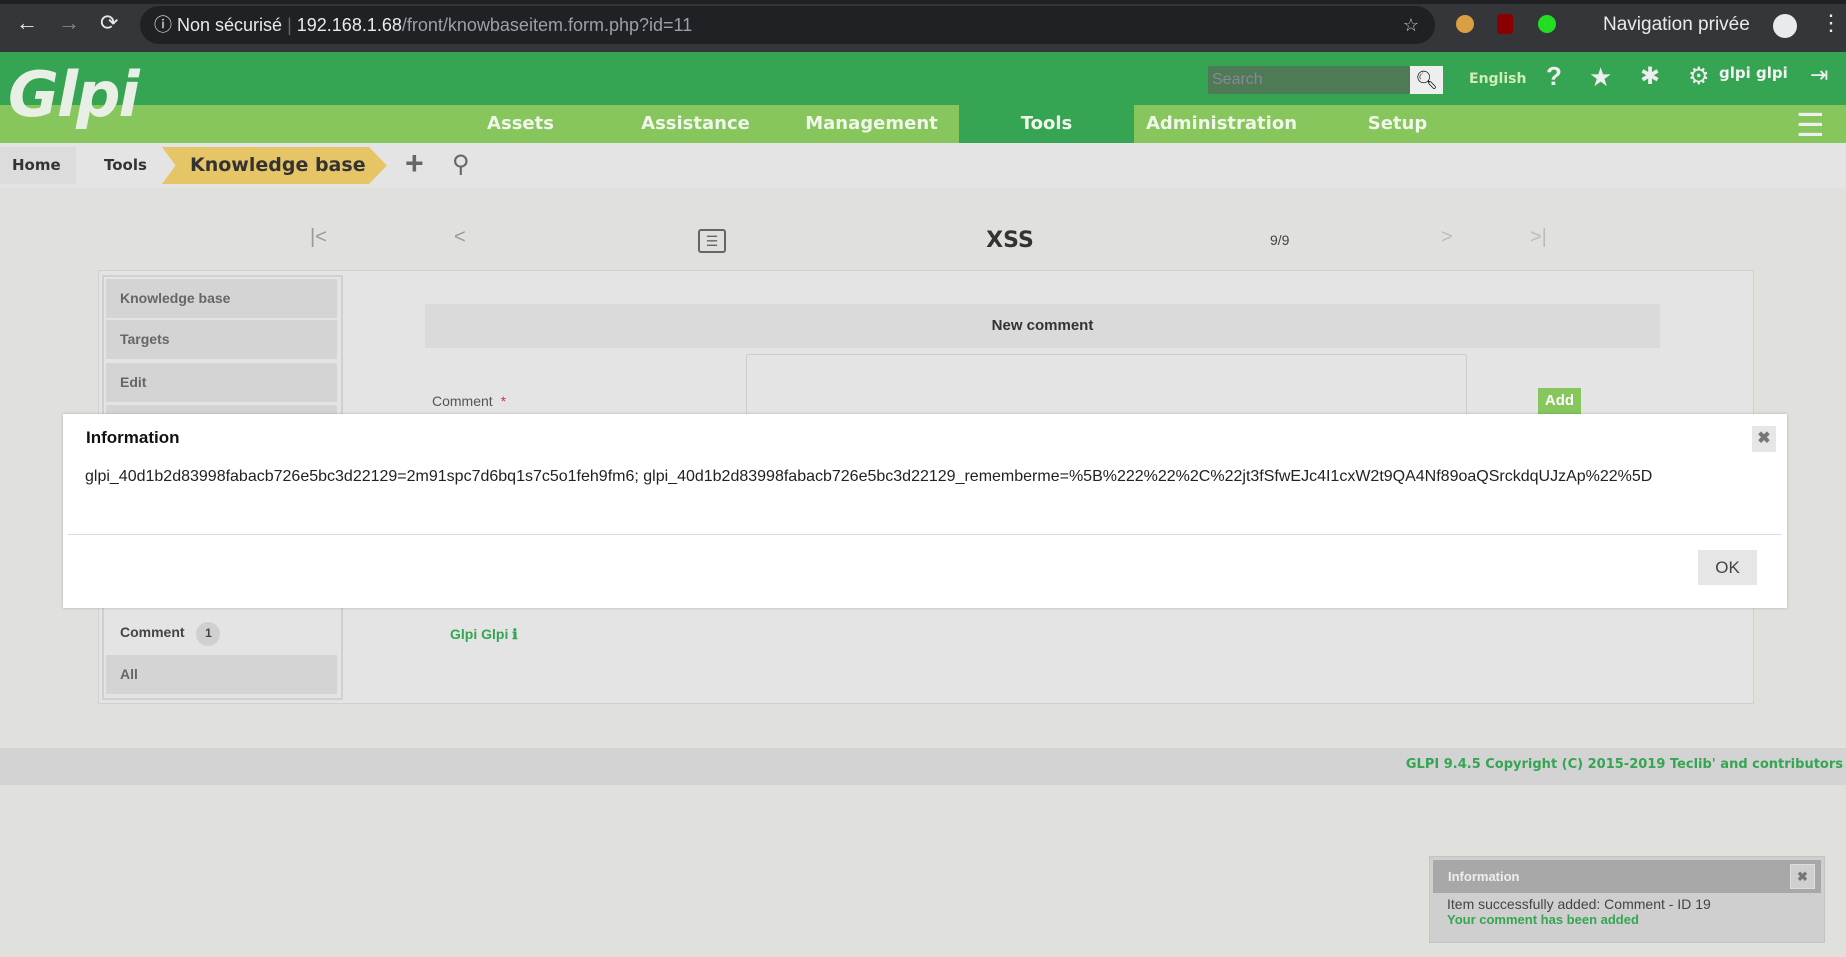 This screenshot has height=957, width=1846. What do you see at coordinates (109, 23) in the screenshot?
I see `reload-icon: ⟳` at bounding box center [109, 23].